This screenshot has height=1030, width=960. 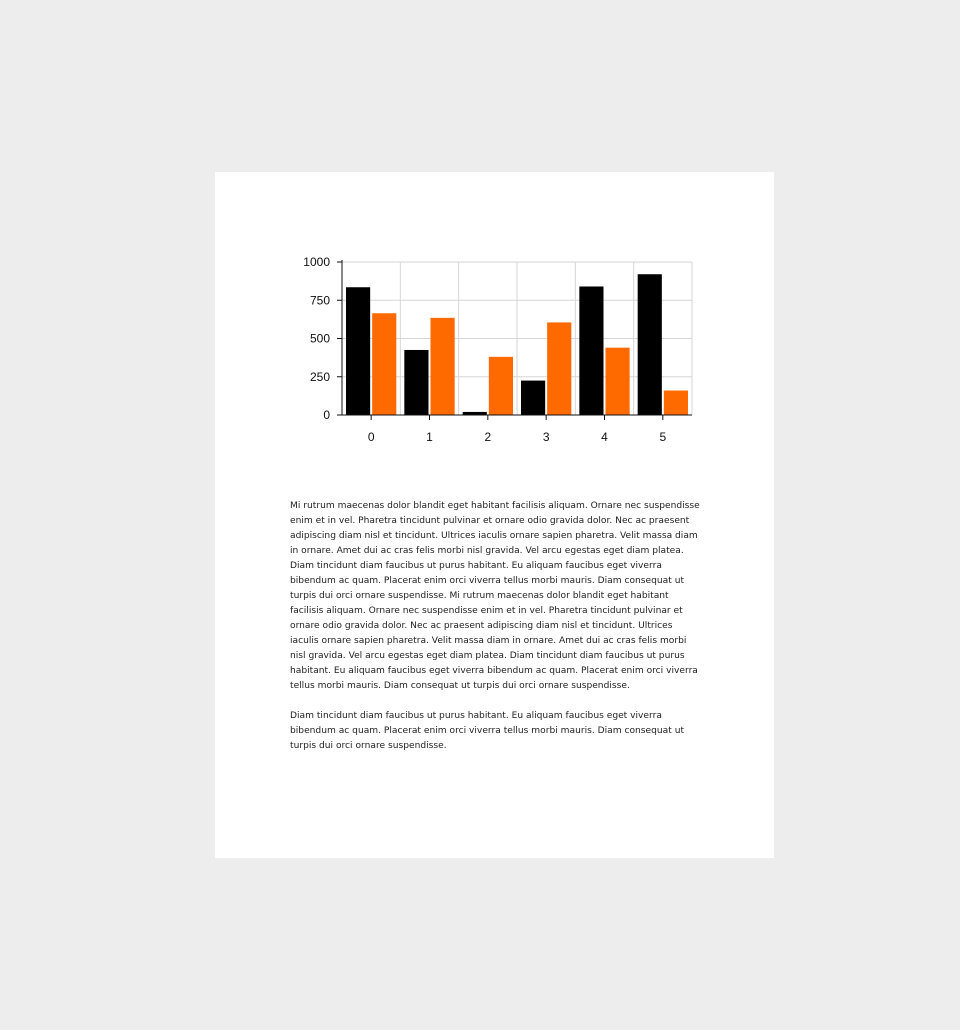 What do you see at coordinates (316, 262) in the screenshot?
I see `y-tick-label-4: 1000` at bounding box center [316, 262].